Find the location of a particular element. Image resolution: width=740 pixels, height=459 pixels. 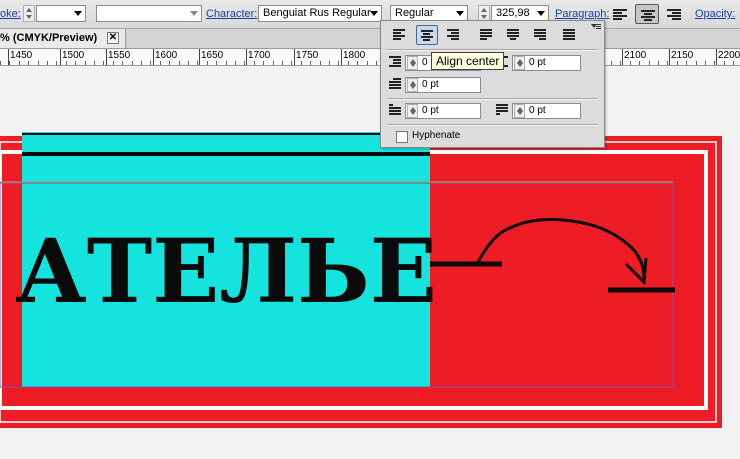

hyphenate-label: Hyphenate is located at coordinates (436, 135).